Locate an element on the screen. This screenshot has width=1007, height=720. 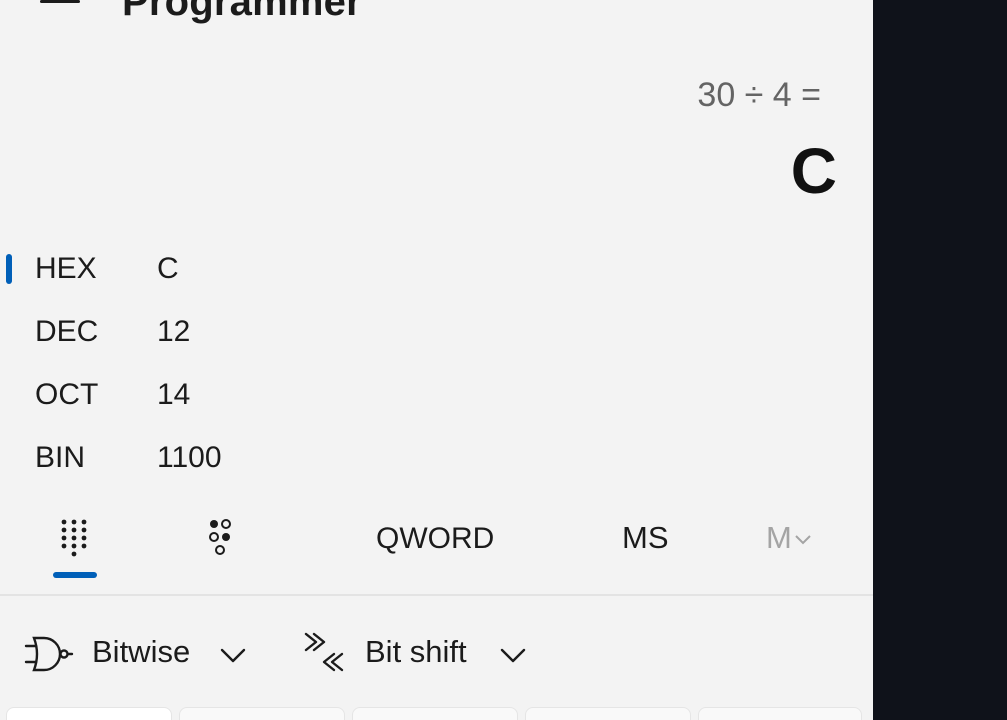
radix-row-hex: HEX C is located at coordinates (436, 268).